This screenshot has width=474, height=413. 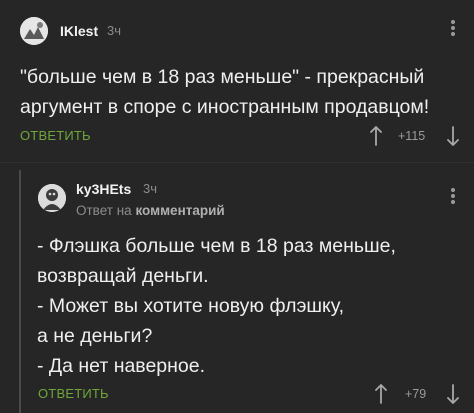 I want to click on reply-author: ky3HEts, so click(x=103, y=189).